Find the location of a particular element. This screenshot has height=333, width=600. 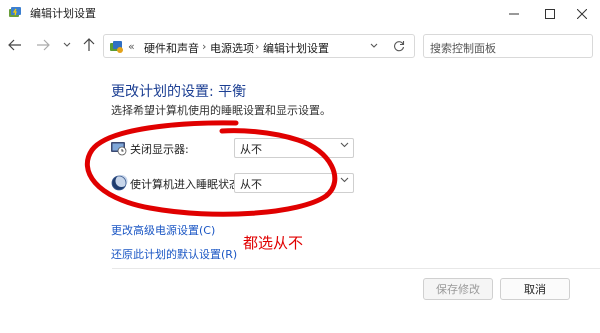

arrow-right-icon is located at coordinates (43, 45).